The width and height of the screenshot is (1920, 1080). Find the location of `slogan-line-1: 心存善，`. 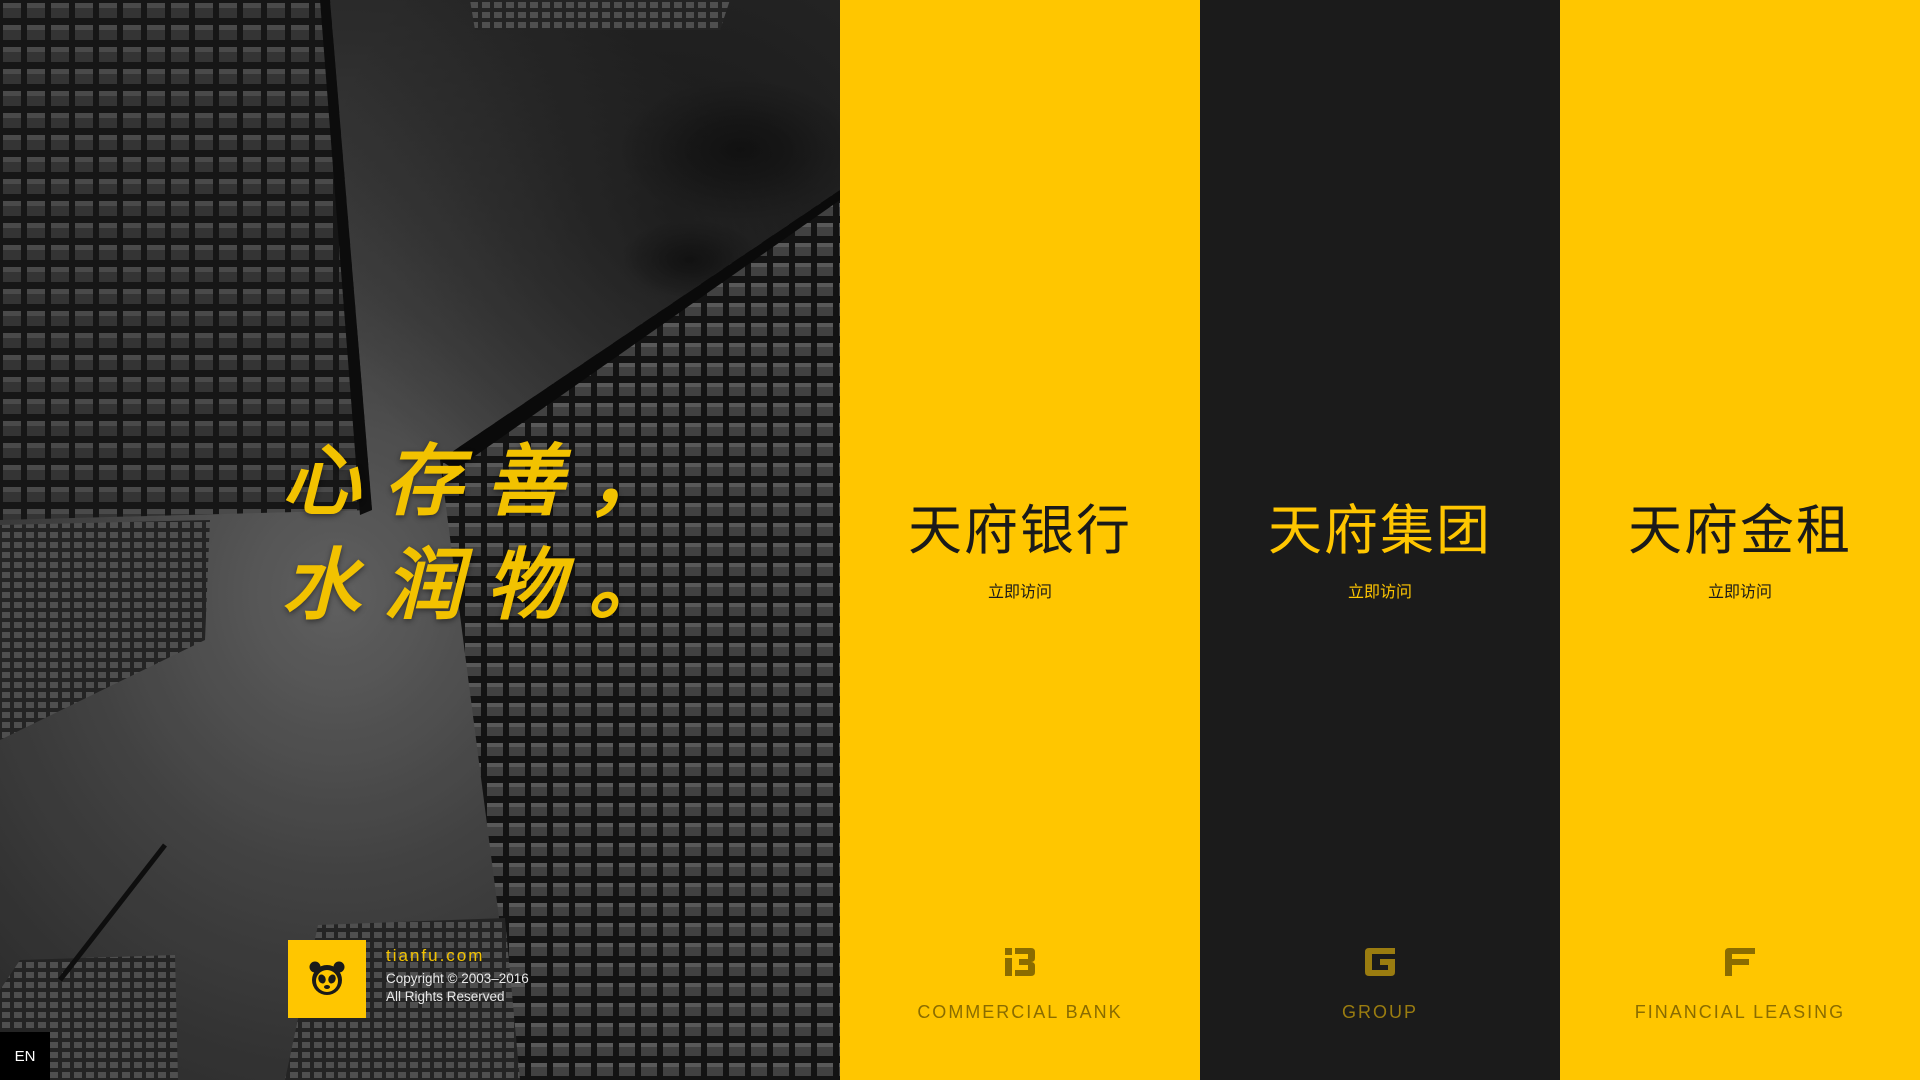

slogan-line-1: 心存善， is located at coordinates (486, 481).